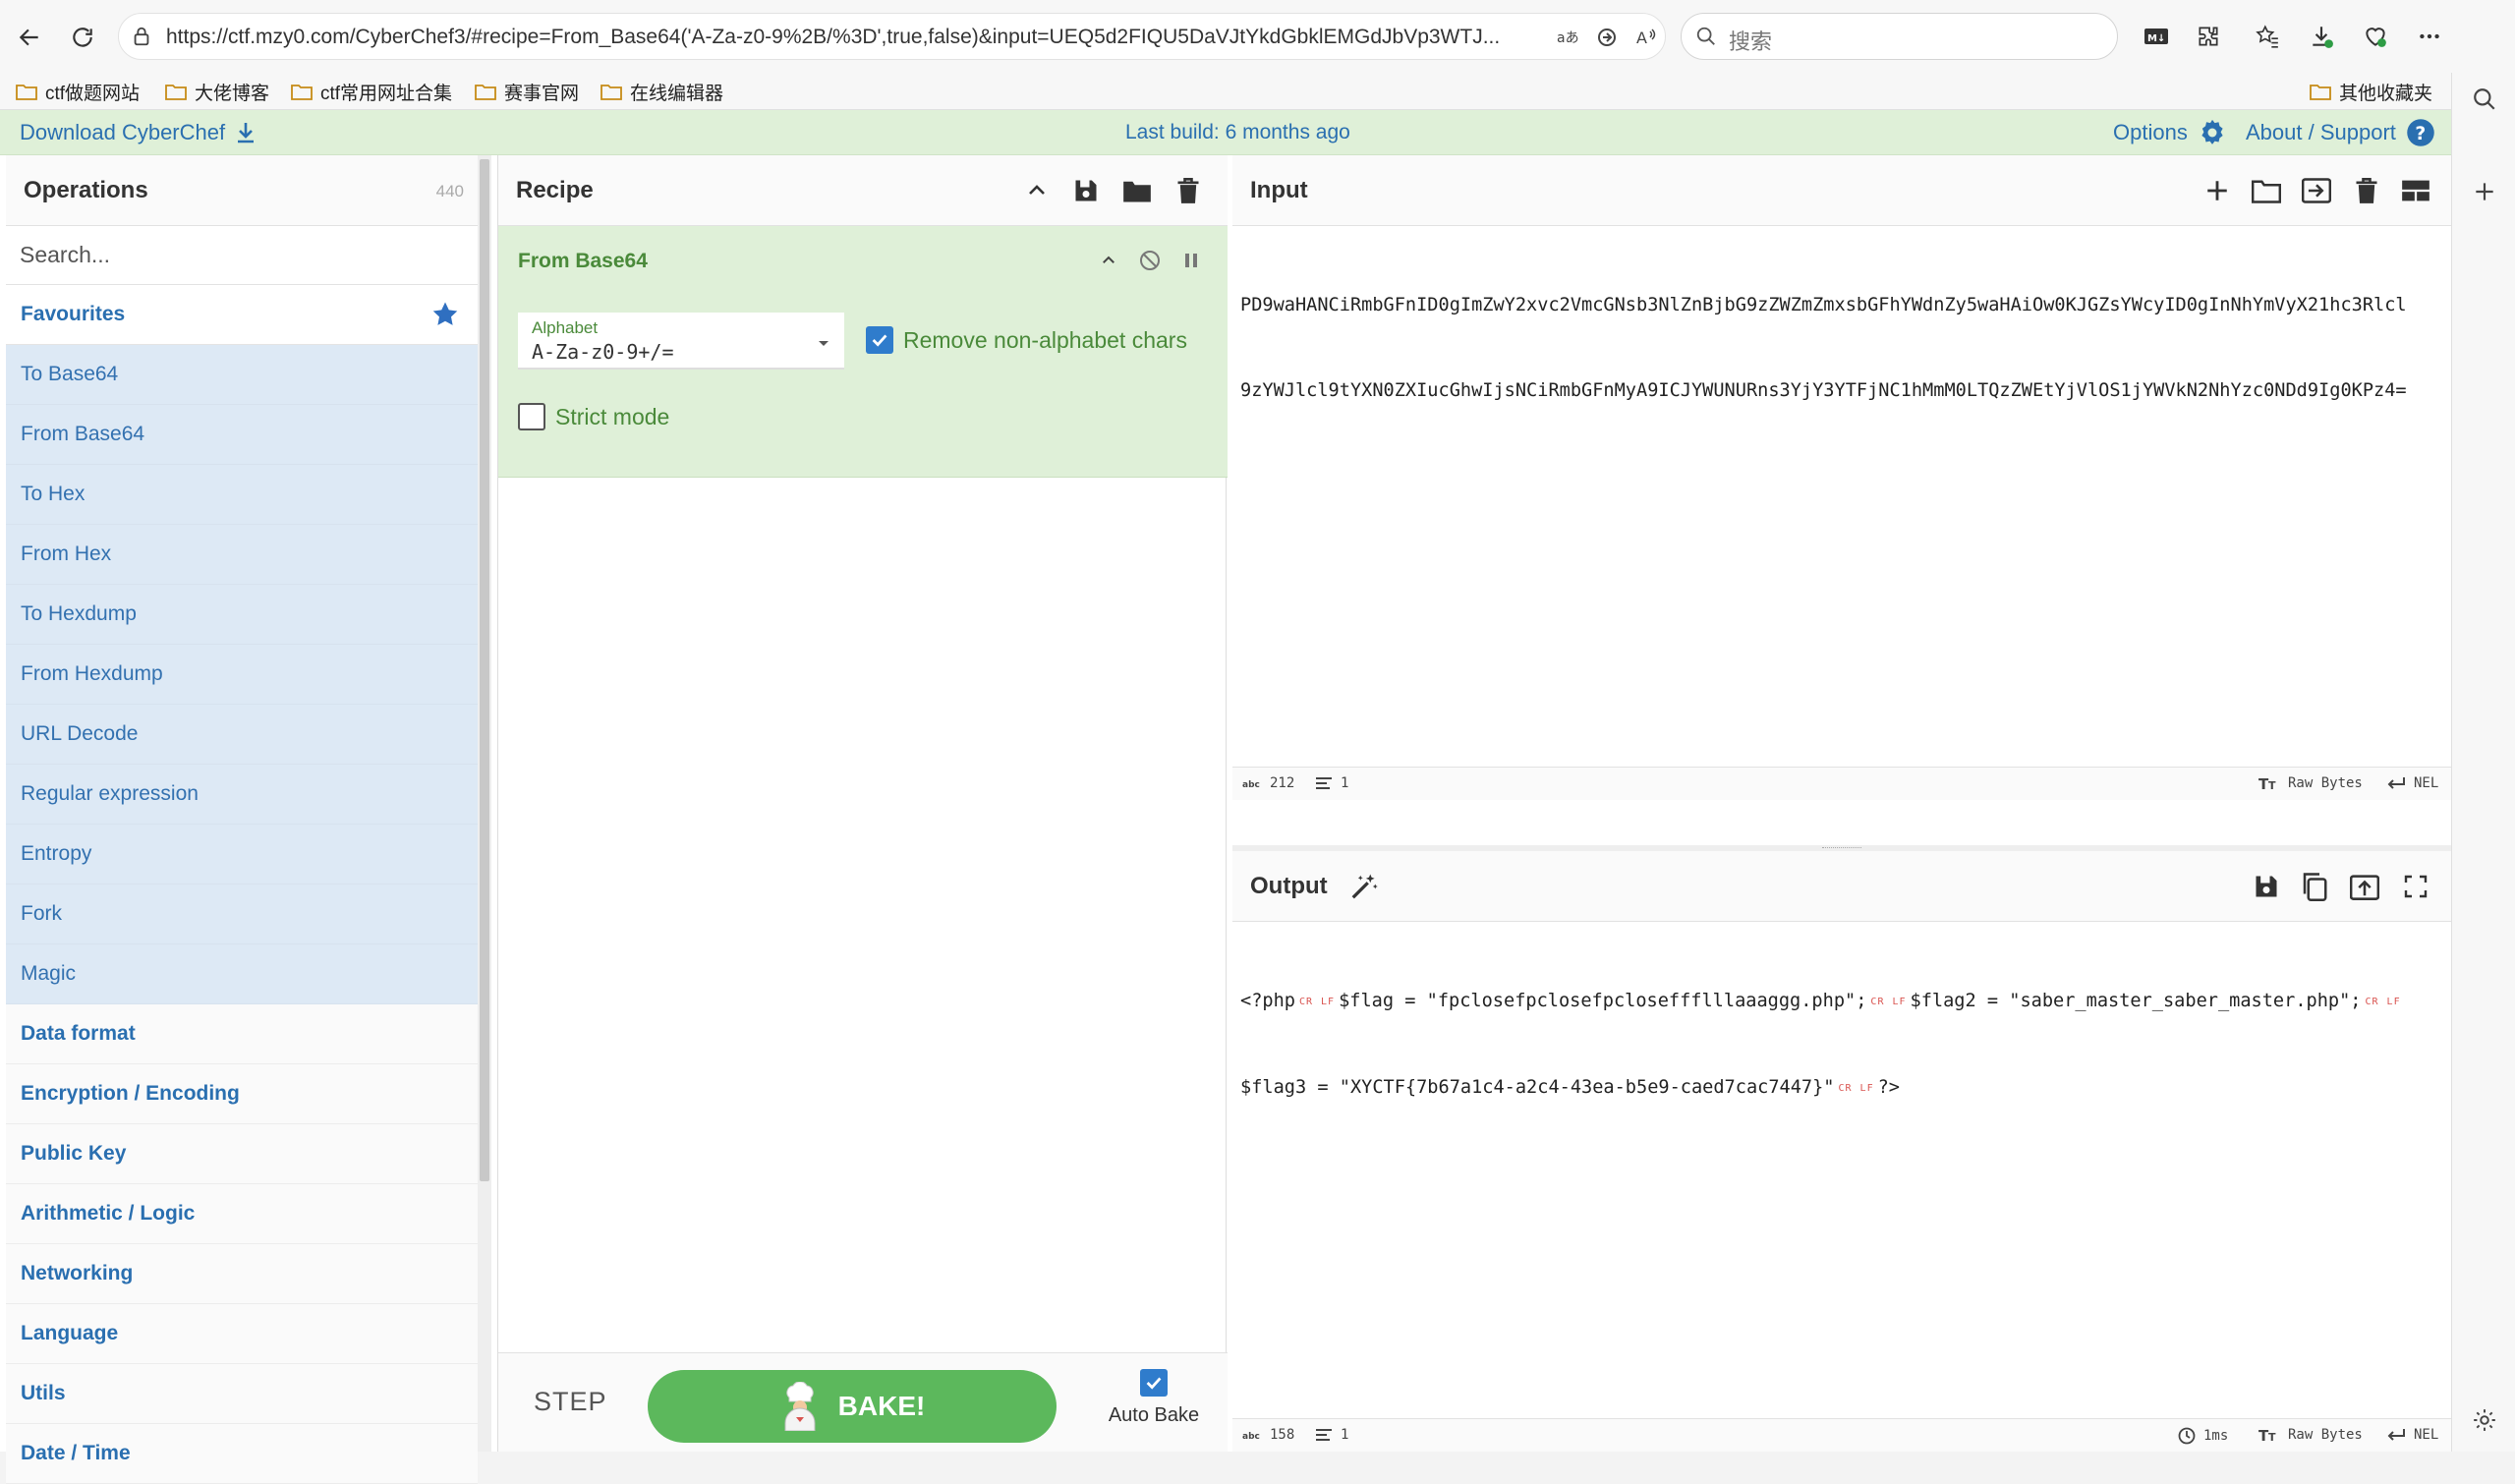  I want to click on category-arithmetic-logic: Arithmetic / Logic, so click(242, 1214).